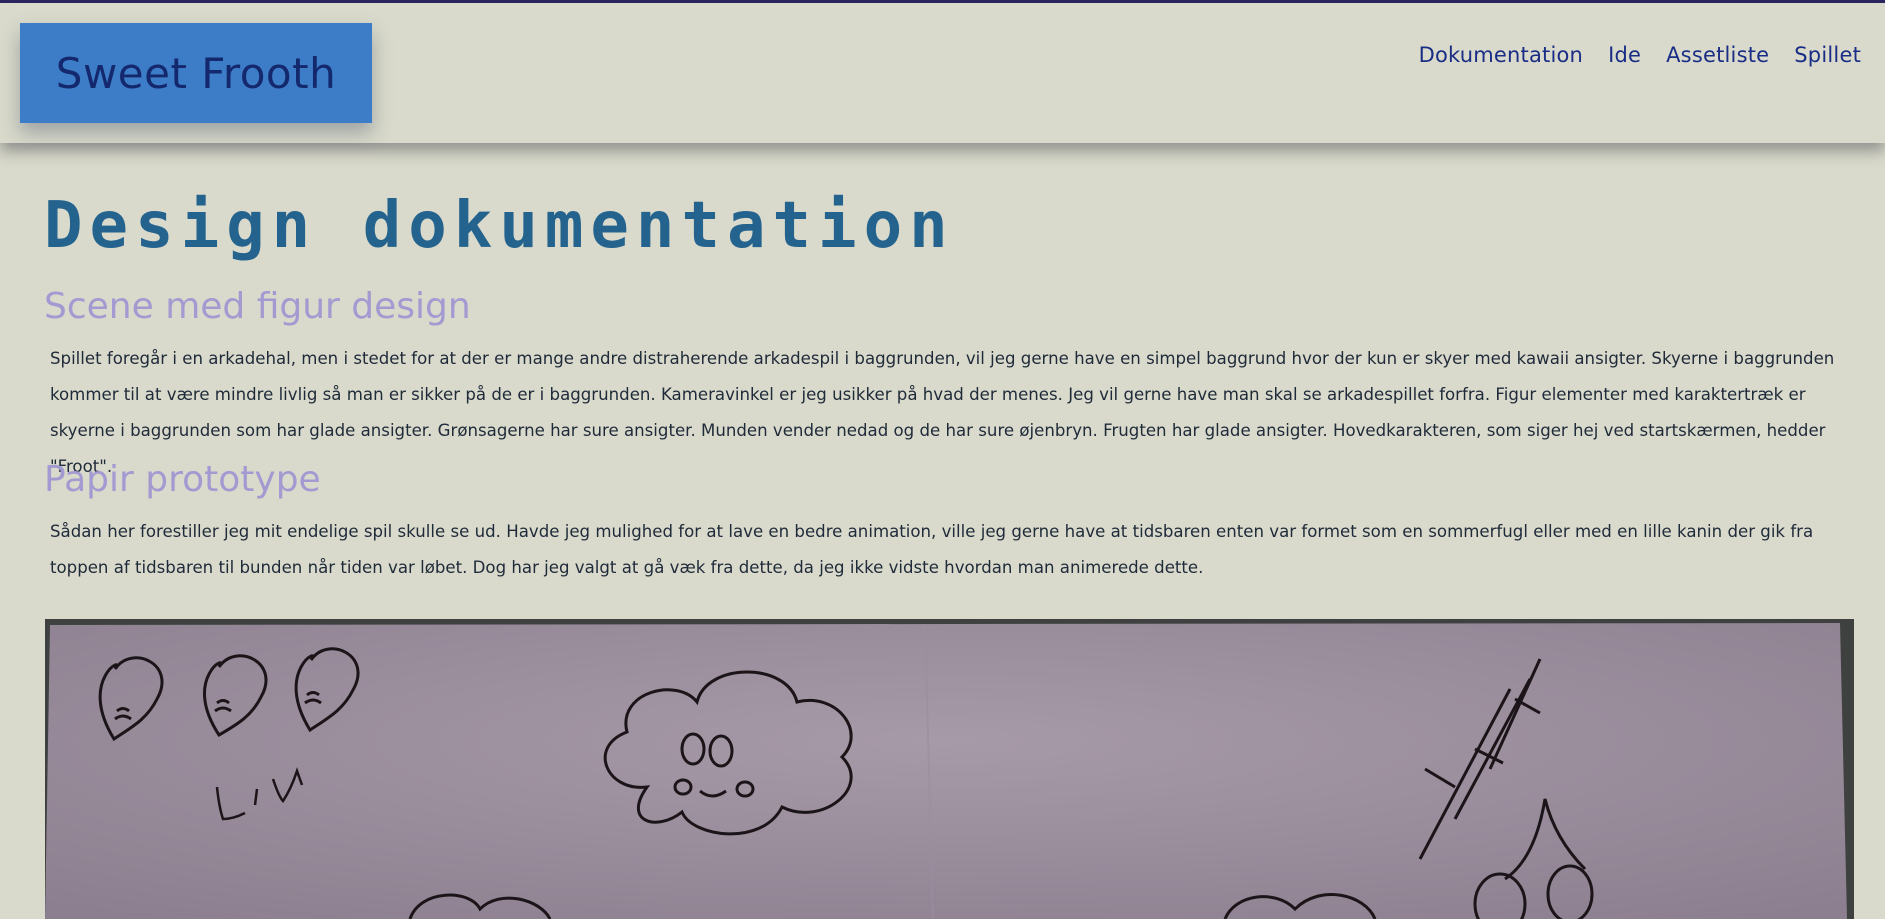  I want to click on logo: Sweet Frooth, so click(196, 73).